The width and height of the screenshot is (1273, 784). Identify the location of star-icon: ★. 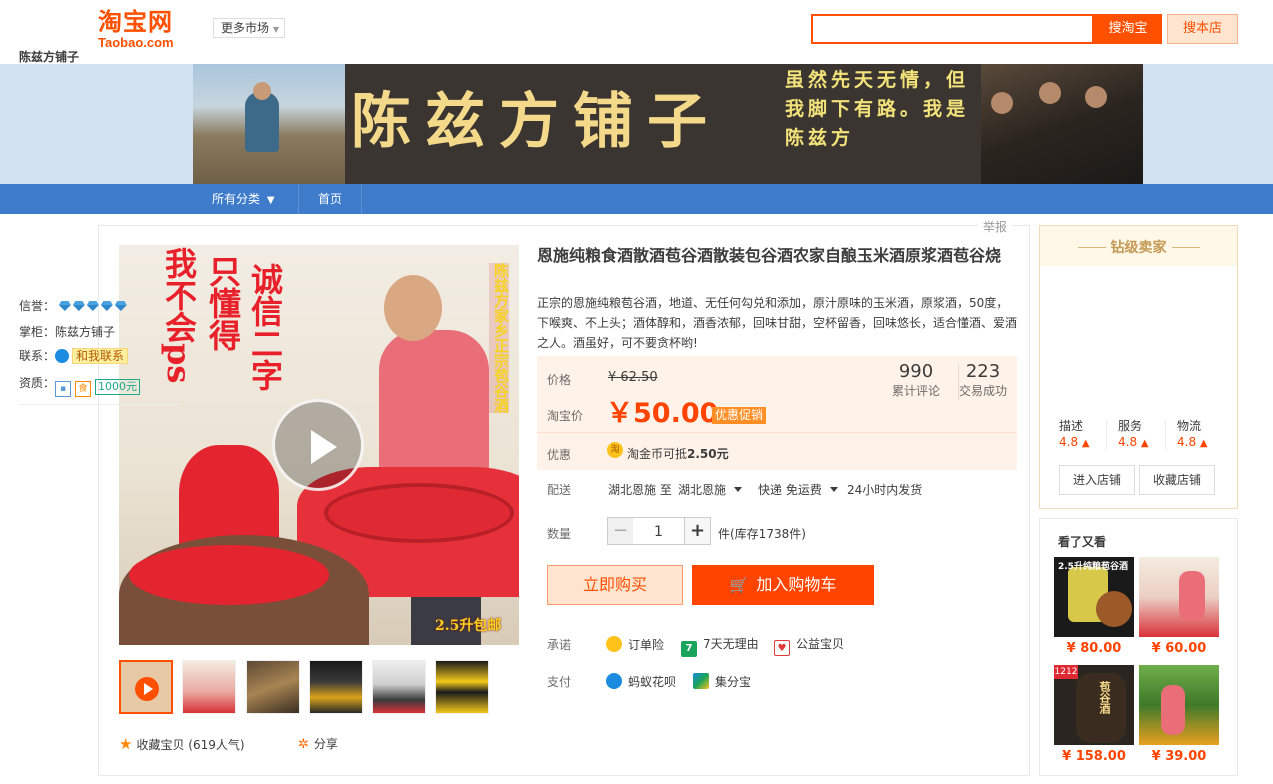
(126, 744).